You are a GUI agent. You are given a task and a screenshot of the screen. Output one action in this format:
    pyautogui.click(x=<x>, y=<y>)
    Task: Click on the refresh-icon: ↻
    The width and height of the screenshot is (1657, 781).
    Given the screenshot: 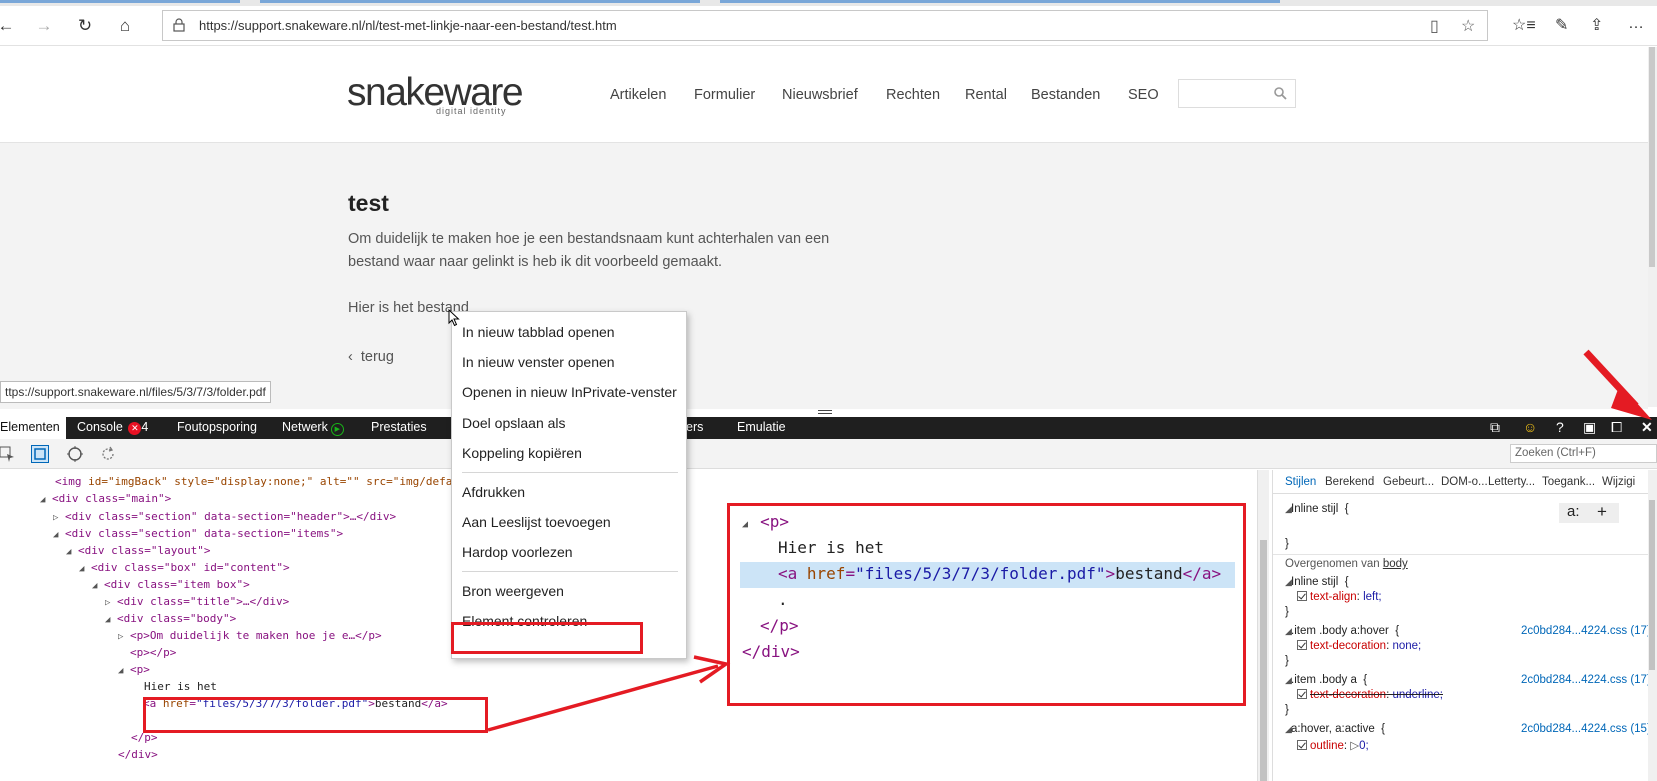 What is the action you would take?
    pyautogui.click(x=85, y=26)
    